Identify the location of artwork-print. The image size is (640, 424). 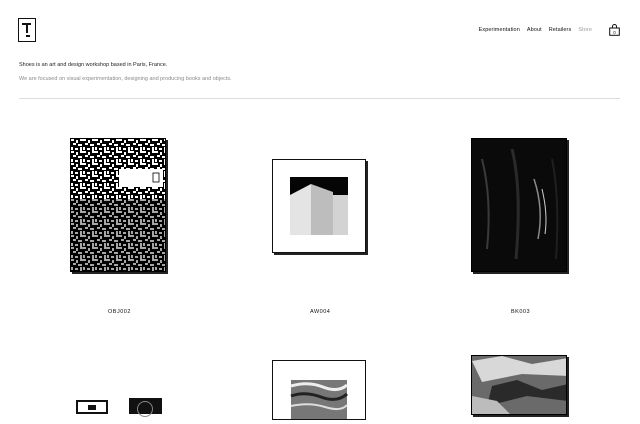
(319, 206).